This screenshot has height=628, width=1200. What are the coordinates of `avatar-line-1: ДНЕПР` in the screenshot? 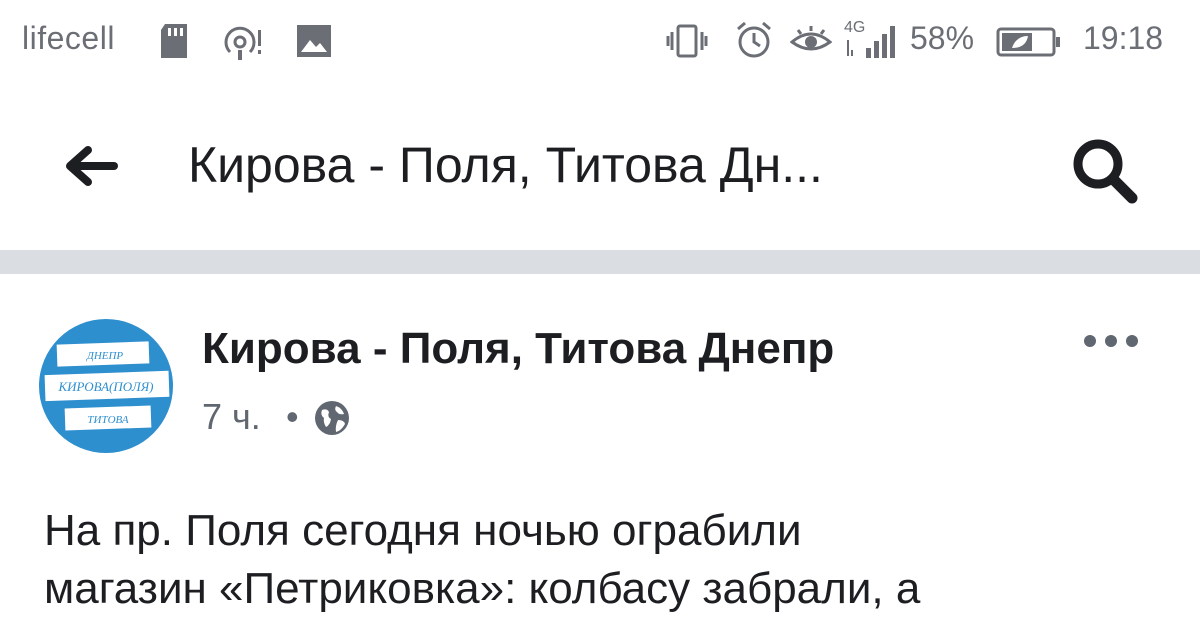 It's located at (105, 356).